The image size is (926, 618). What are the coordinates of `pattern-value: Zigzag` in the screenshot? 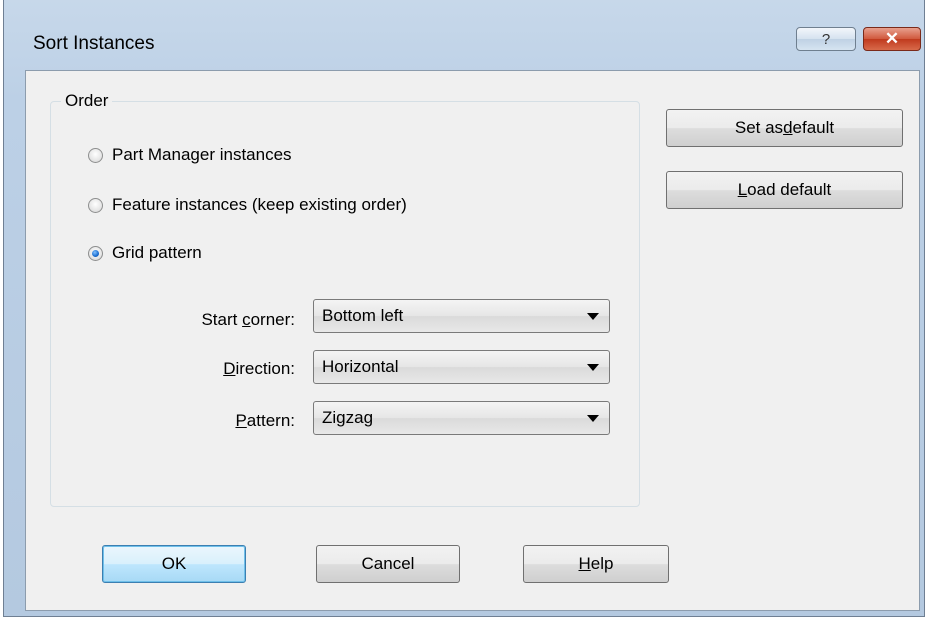 It's located at (348, 417).